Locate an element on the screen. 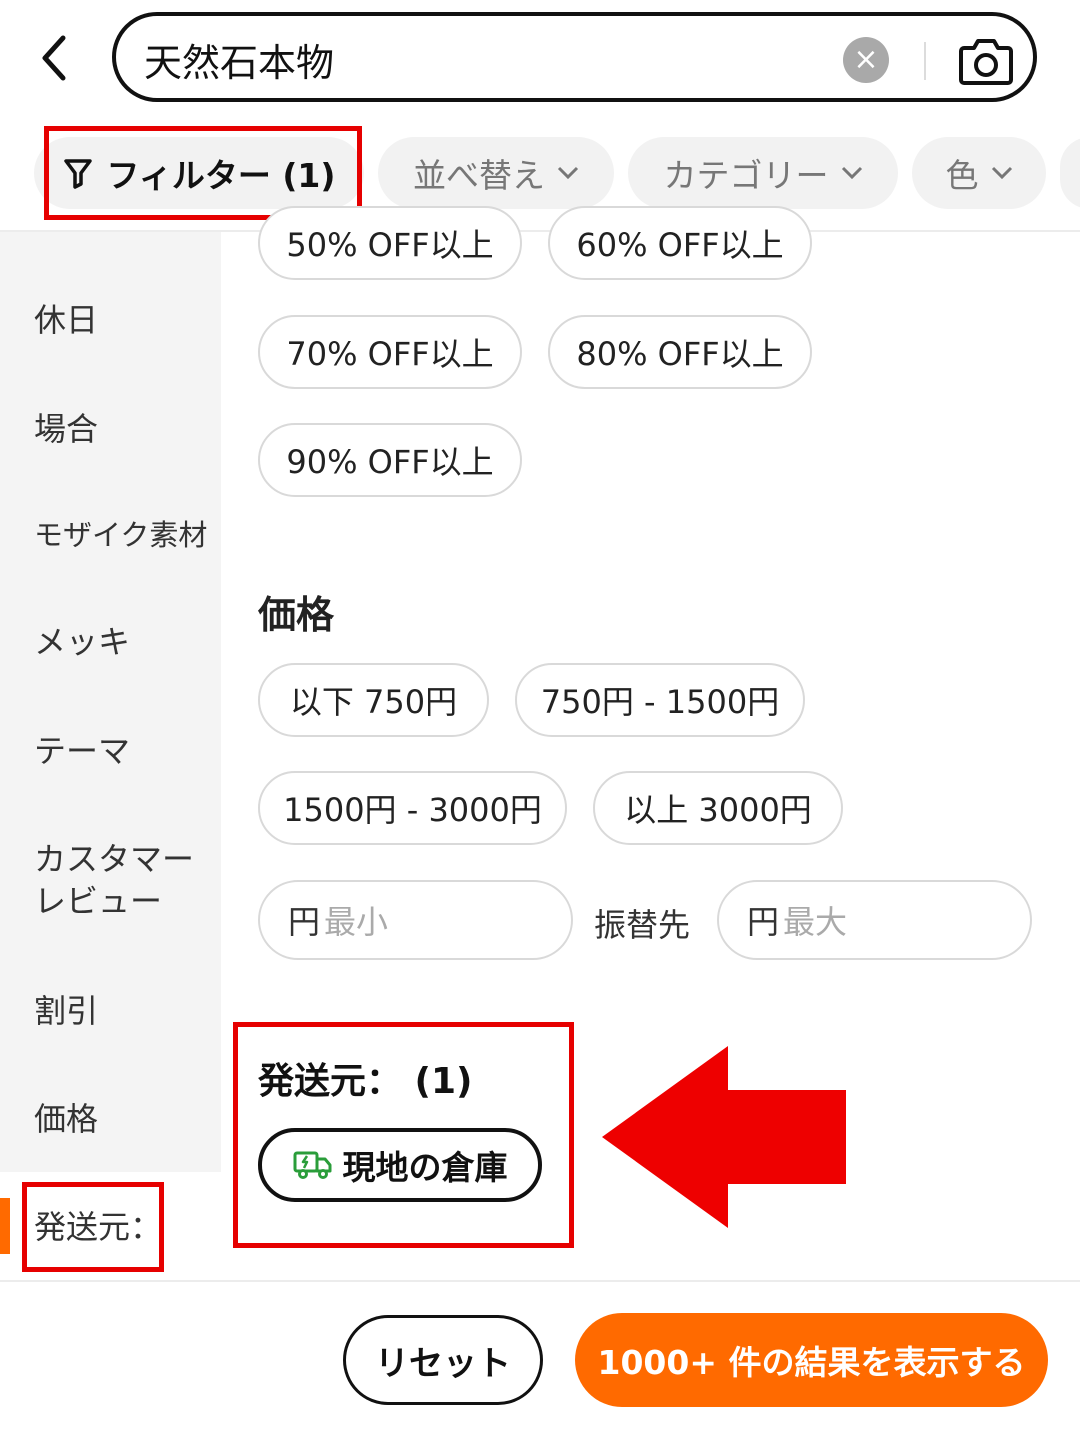 This screenshot has width=1080, height=1430. price-max-placeholder: 最大 is located at coordinates (815, 922).